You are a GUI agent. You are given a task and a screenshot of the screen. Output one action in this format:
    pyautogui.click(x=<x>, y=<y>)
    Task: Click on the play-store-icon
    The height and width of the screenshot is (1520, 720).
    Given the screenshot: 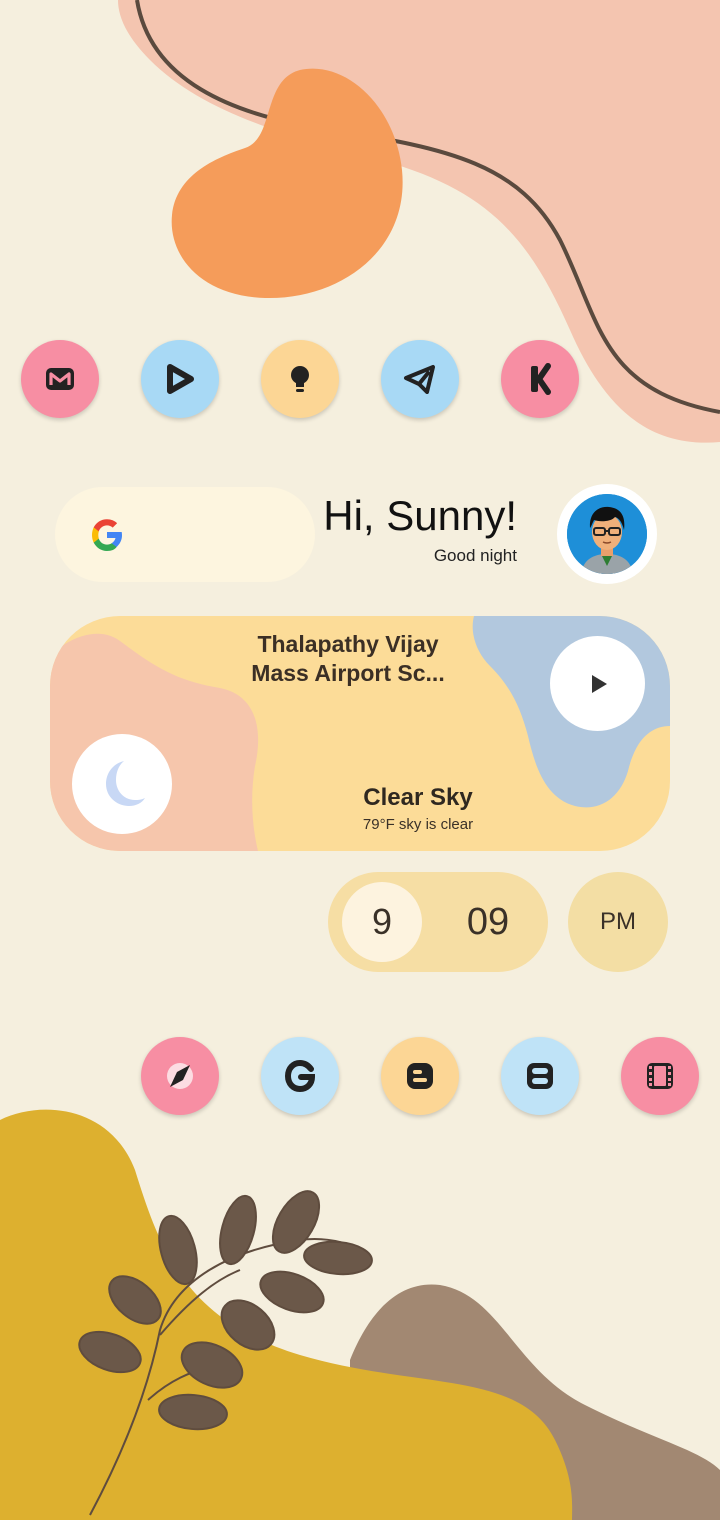 What is the action you would take?
    pyautogui.click(x=180, y=379)
    